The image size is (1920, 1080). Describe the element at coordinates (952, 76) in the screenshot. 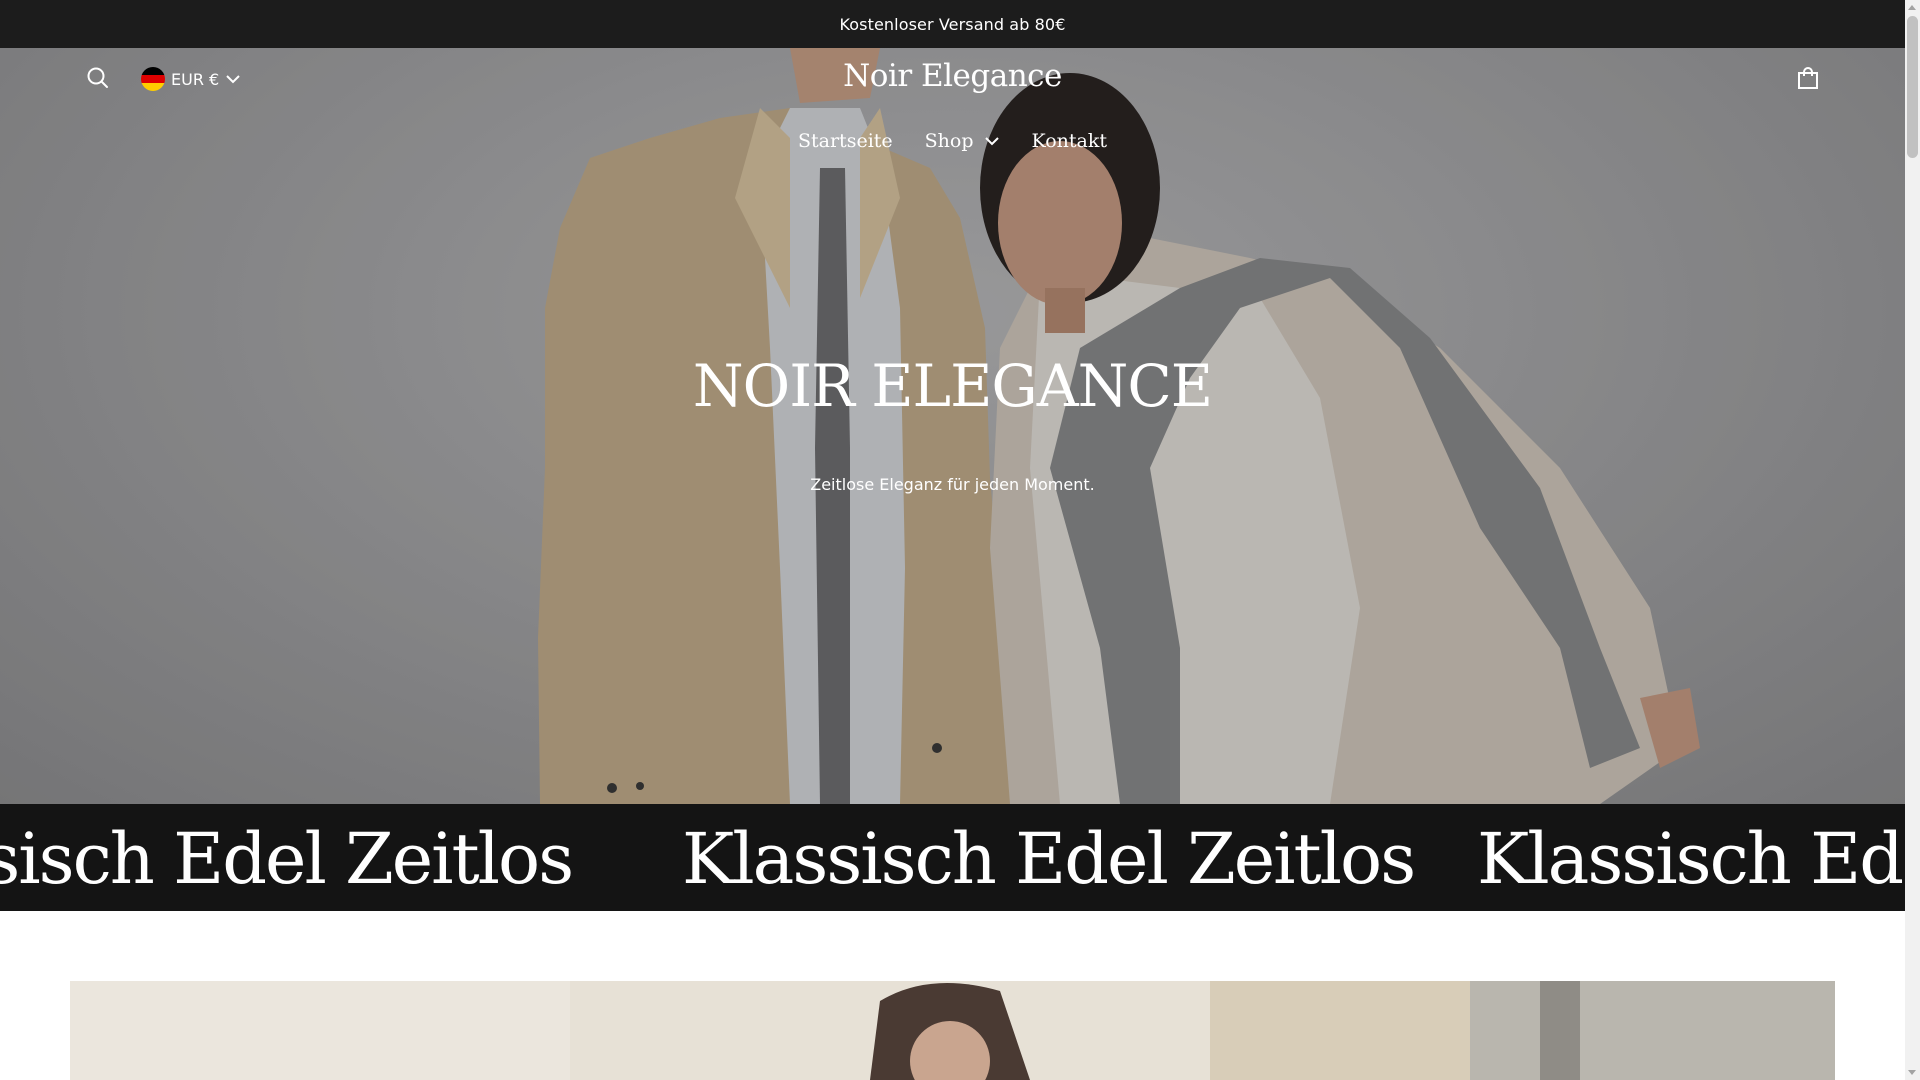

I see `site-logo: Noir Elegance` at that location.